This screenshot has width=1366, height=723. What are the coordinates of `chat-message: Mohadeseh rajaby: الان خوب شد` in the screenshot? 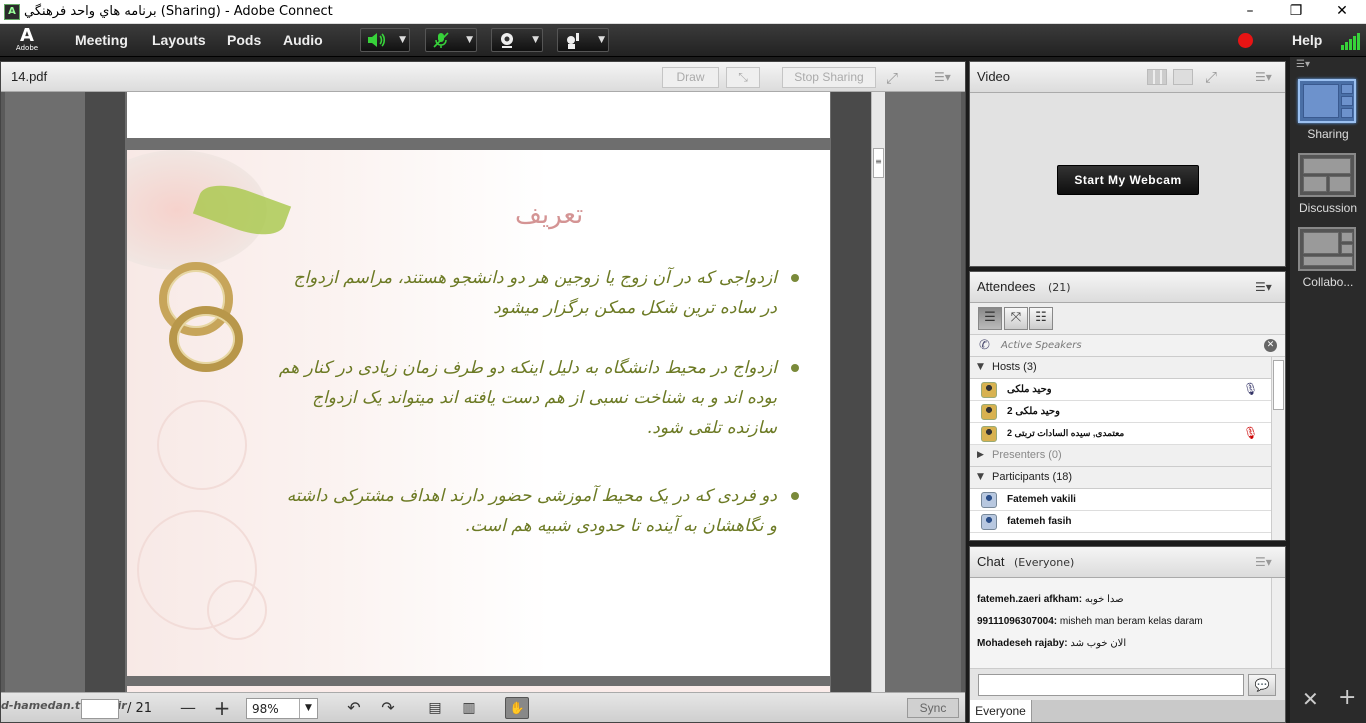 It's located at (1051, 643).